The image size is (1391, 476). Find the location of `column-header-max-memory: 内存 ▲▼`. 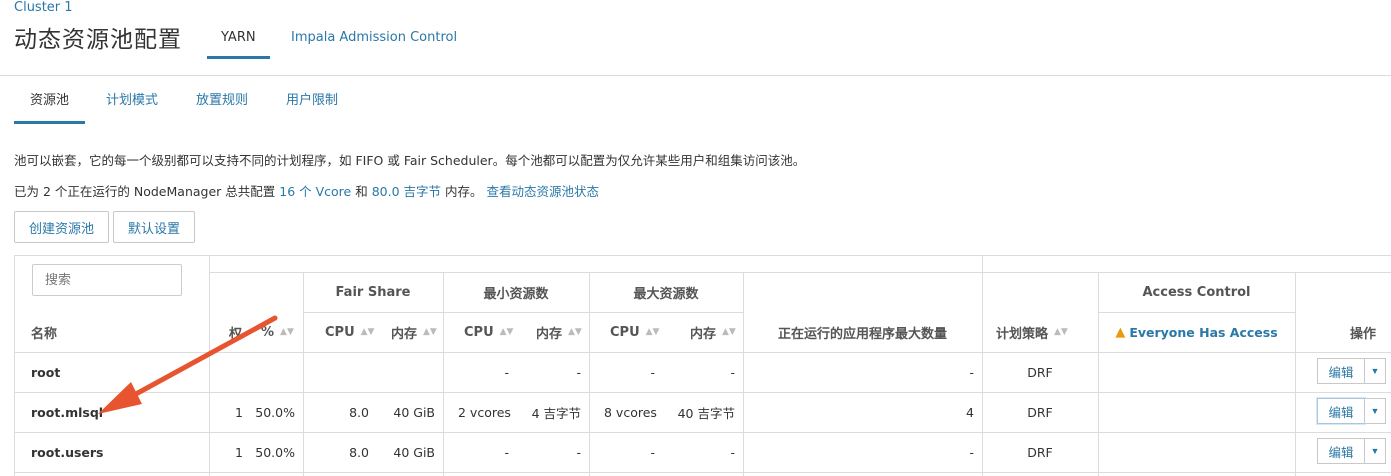

column-header-max-memory: 内存 ▲▼ is located at coordinates (716, 332).